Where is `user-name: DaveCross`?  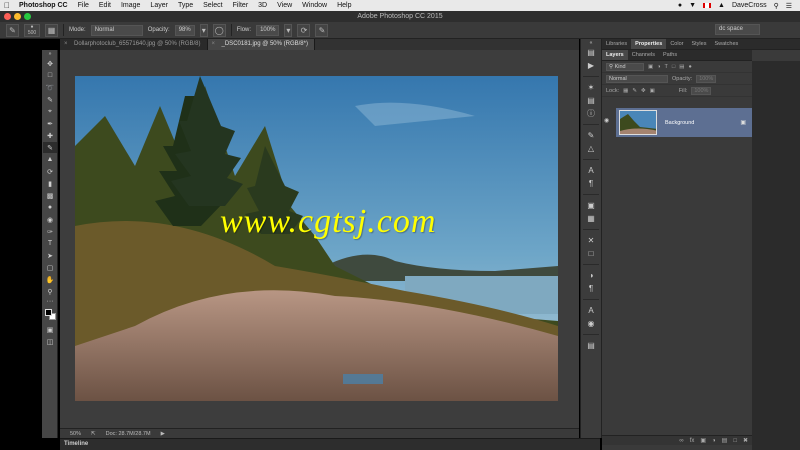 user-name: DaveCross is located at coordinates (749, 5).